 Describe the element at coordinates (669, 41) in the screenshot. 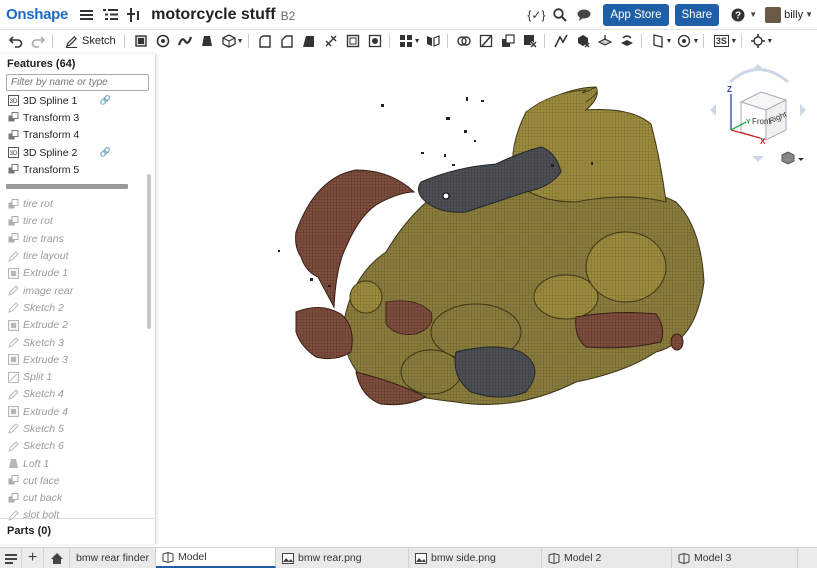

I see `plane-dropdown-icon: ▼` at that location.